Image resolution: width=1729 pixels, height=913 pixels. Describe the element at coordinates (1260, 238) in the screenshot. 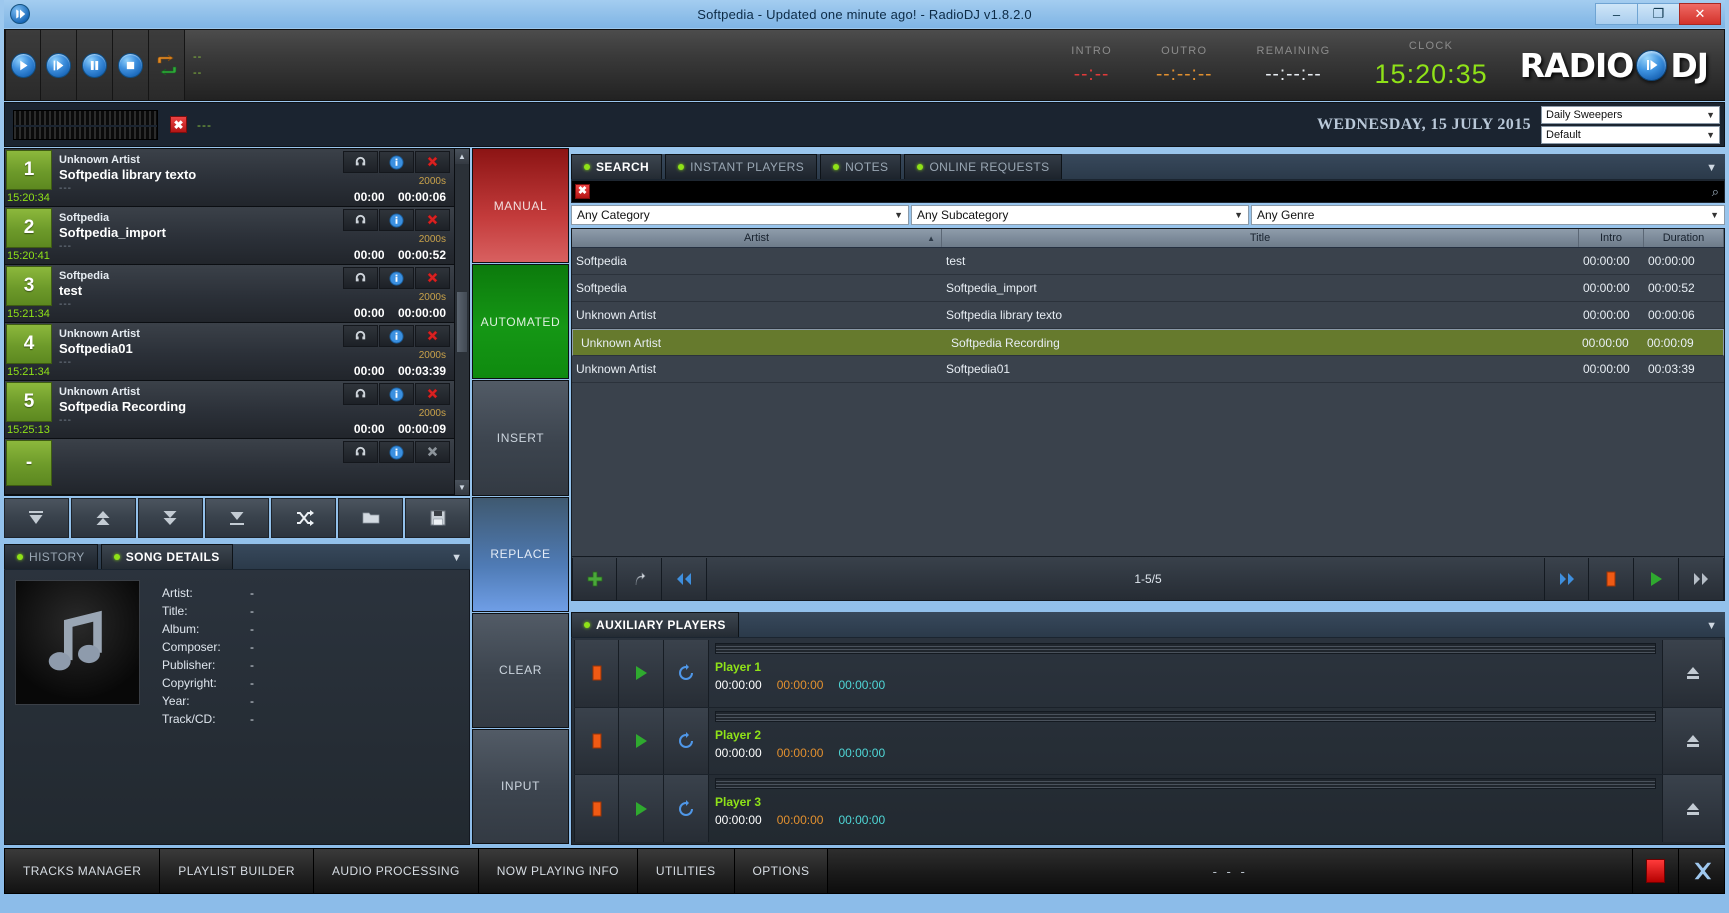

I see `column-header-title: Title` at that location.